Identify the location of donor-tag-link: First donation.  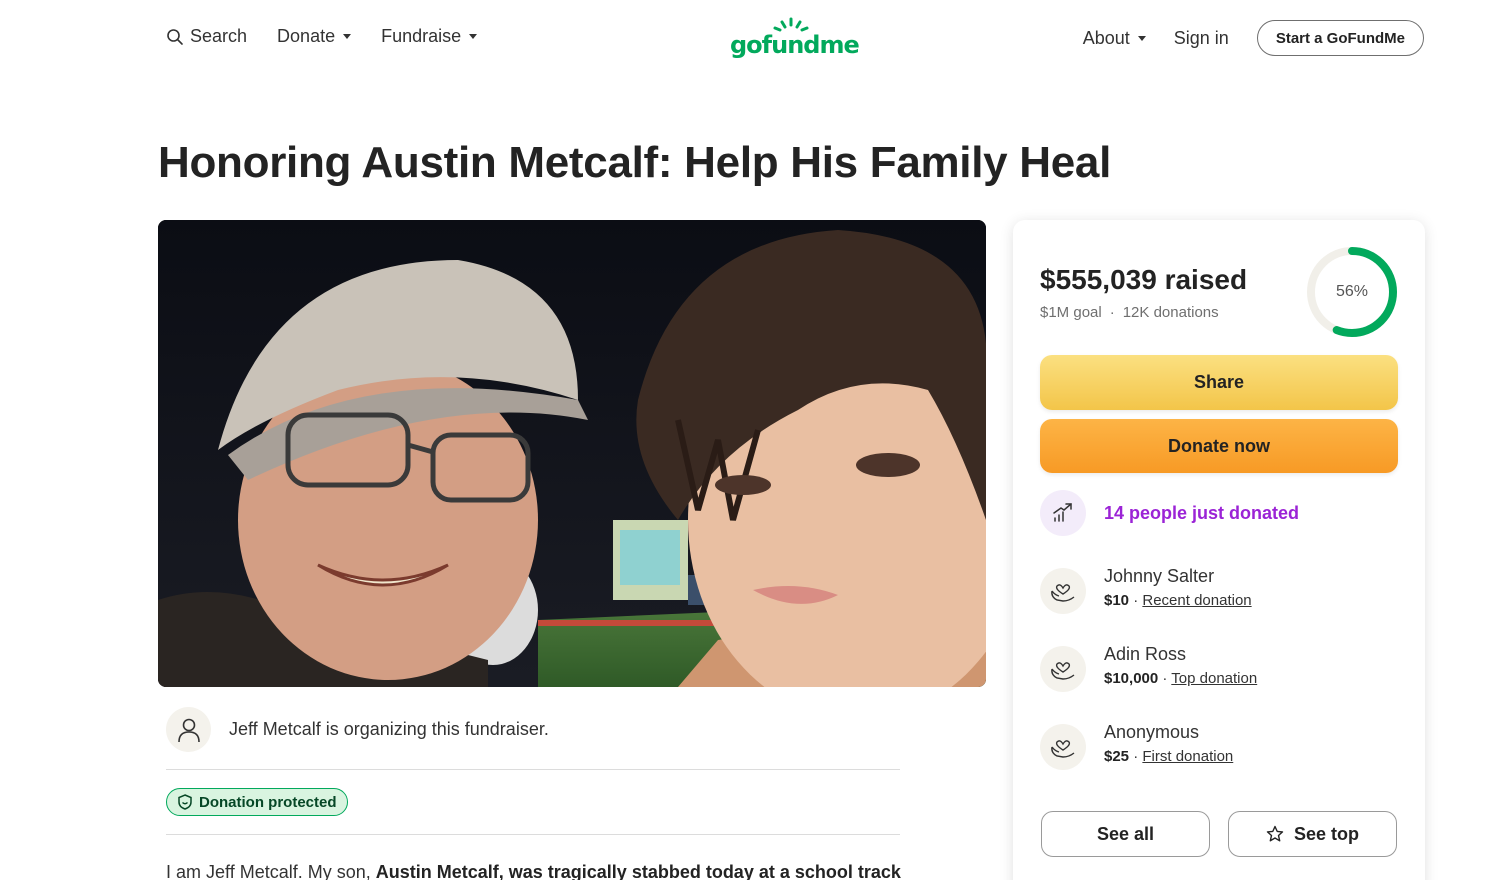
(1187, 756).